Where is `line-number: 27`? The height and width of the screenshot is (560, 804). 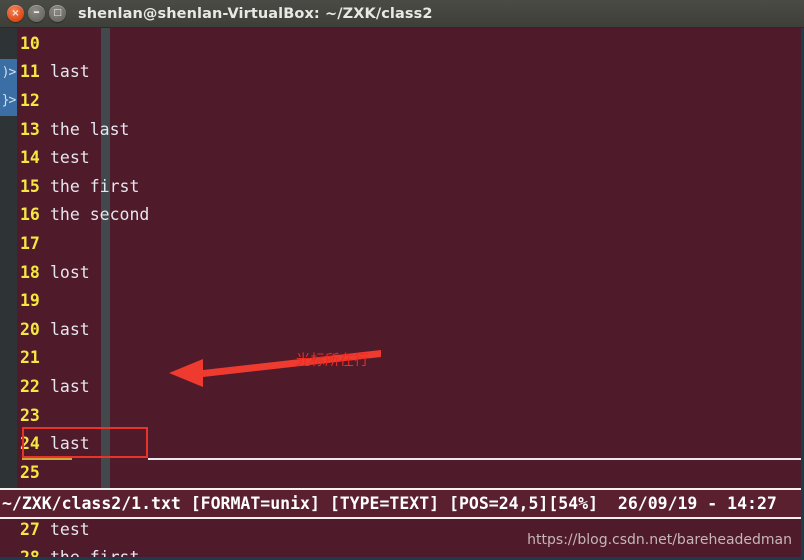
line-number: 27 is located at coordinates (30, 529).